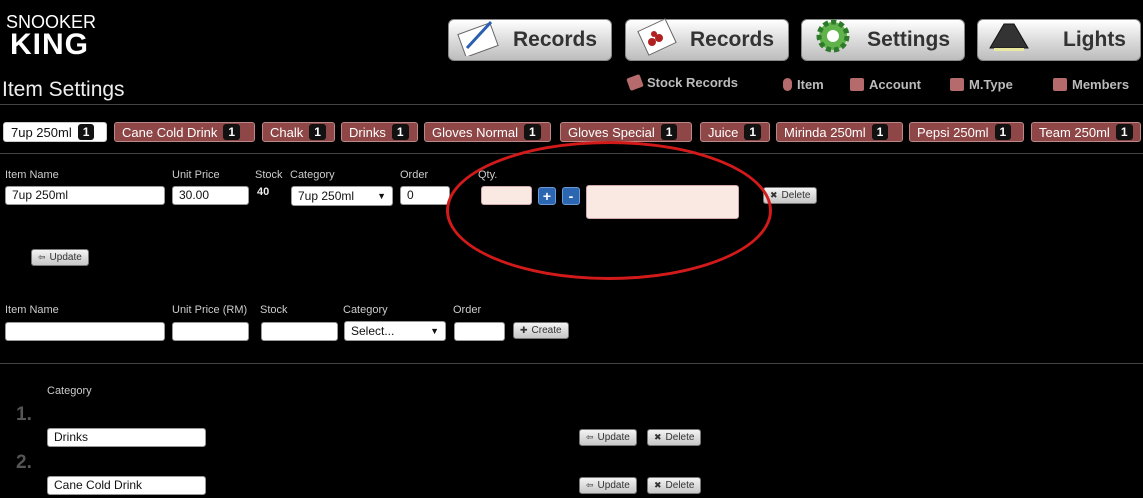 The image size is (1143, 498). I want to click on nav-records-2-button: Records, so click(707, 39).